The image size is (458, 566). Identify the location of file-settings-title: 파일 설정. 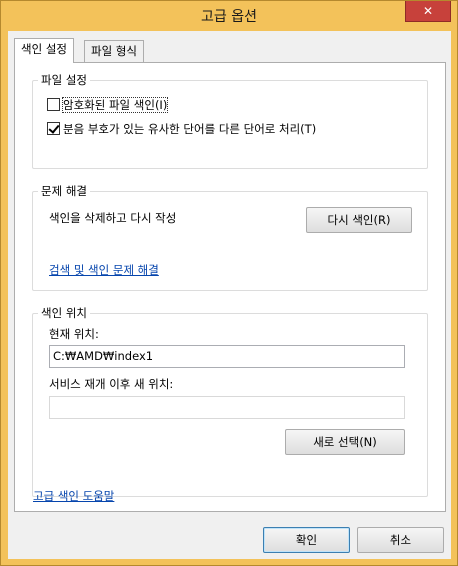
(64, 80).